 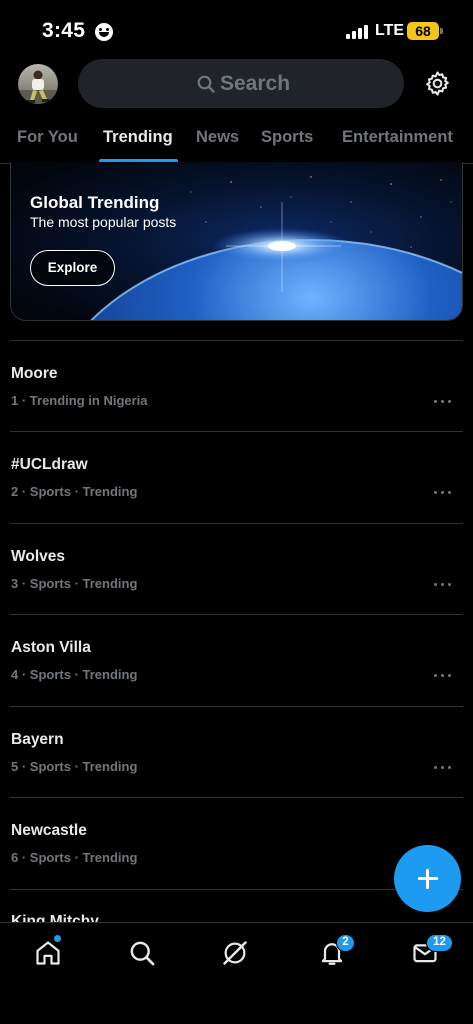 I want to click on tab-sports: Sports, so click(x=287, y=137).